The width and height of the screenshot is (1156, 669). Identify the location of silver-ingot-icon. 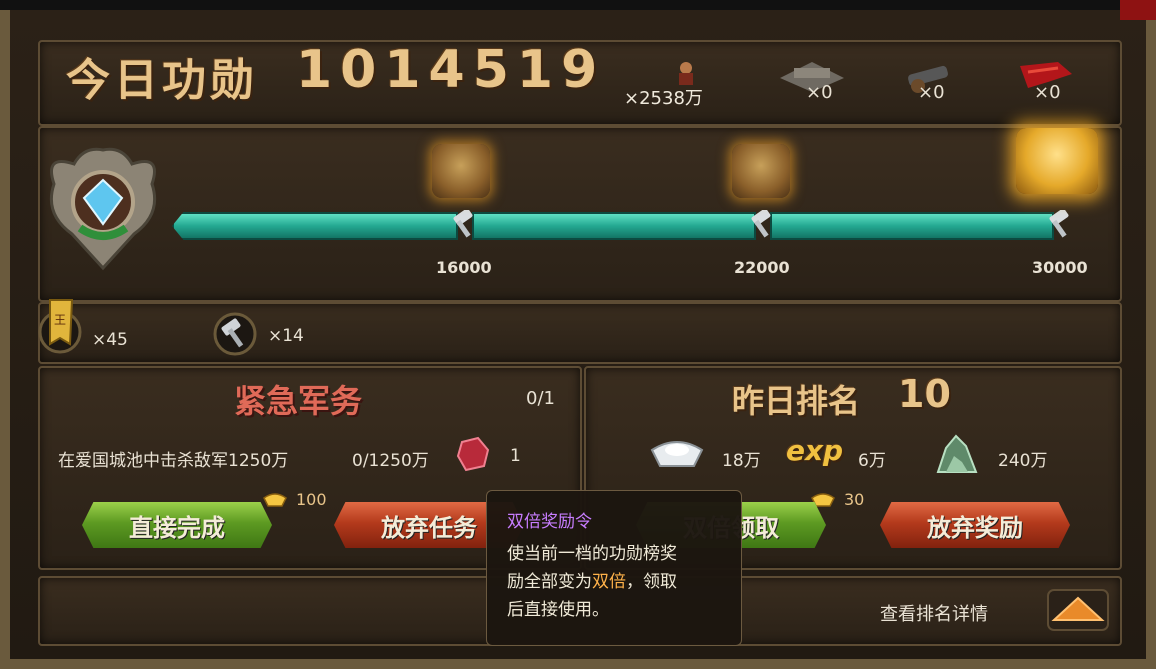
(677, 454).